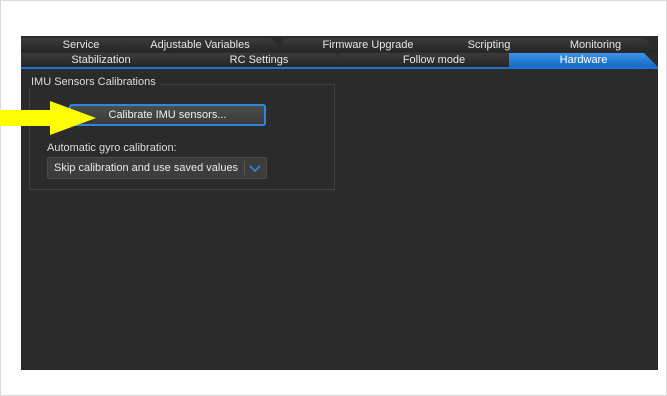 This screenshot has width=667, height=396. What do you see at coordinates (339, 68) in the screenshot?
I see `tab-underline` at bounding box center [339, 68].